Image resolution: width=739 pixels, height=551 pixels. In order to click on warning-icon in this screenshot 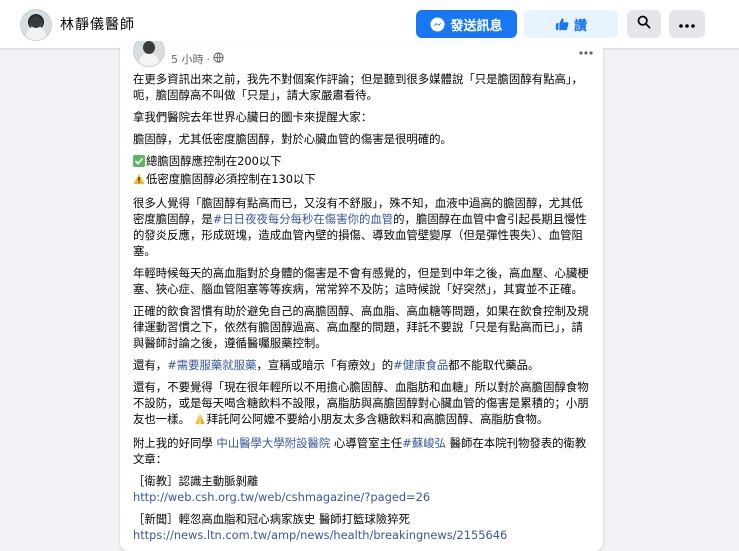, I will do `click(139, 181)`.